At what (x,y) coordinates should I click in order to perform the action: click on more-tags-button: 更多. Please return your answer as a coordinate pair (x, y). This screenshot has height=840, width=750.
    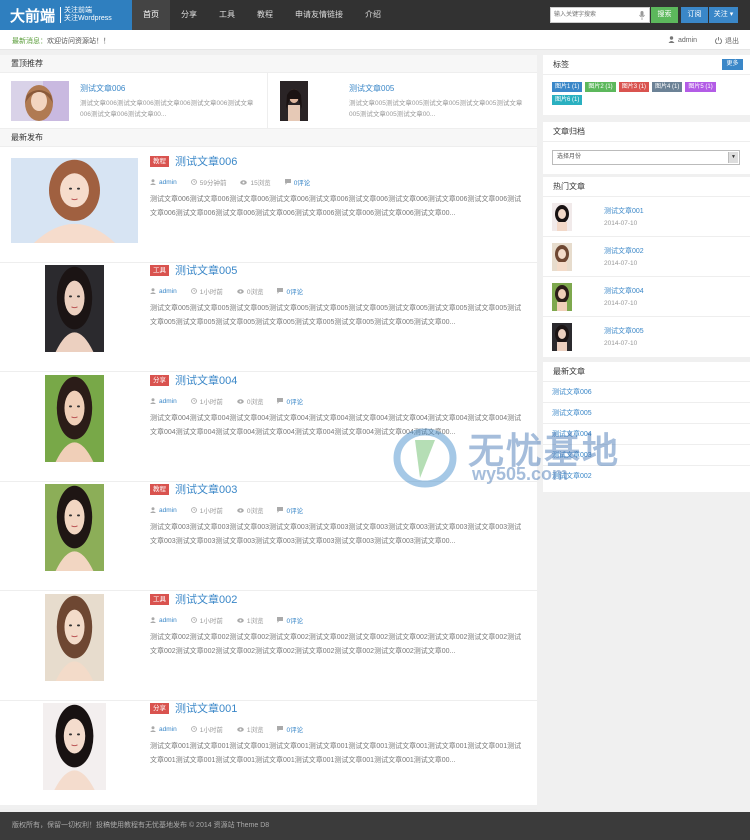
    Looking at the image, I should click on (732, 64).